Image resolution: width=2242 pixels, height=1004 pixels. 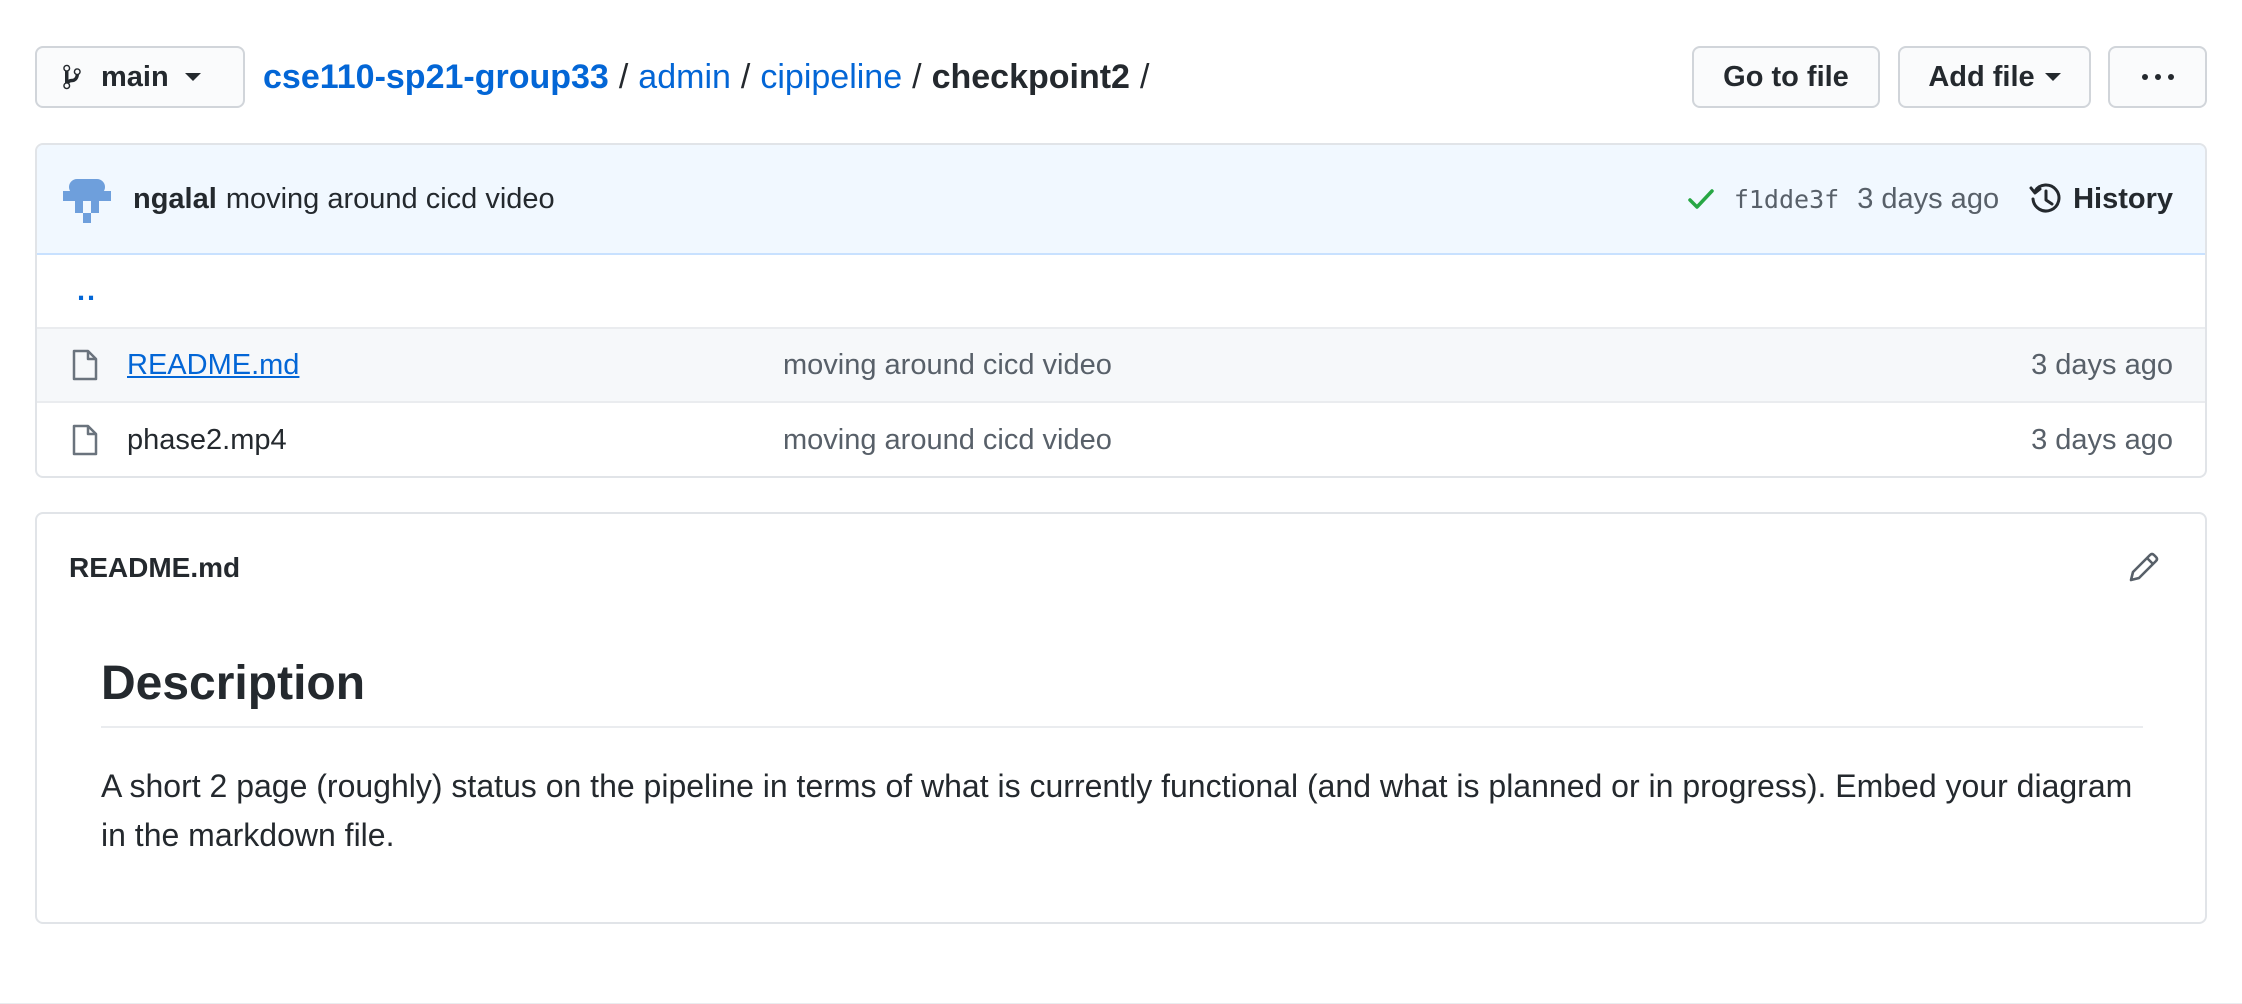 I want to click on commit-age: 3 days ago, so click(x=1928, y=198).